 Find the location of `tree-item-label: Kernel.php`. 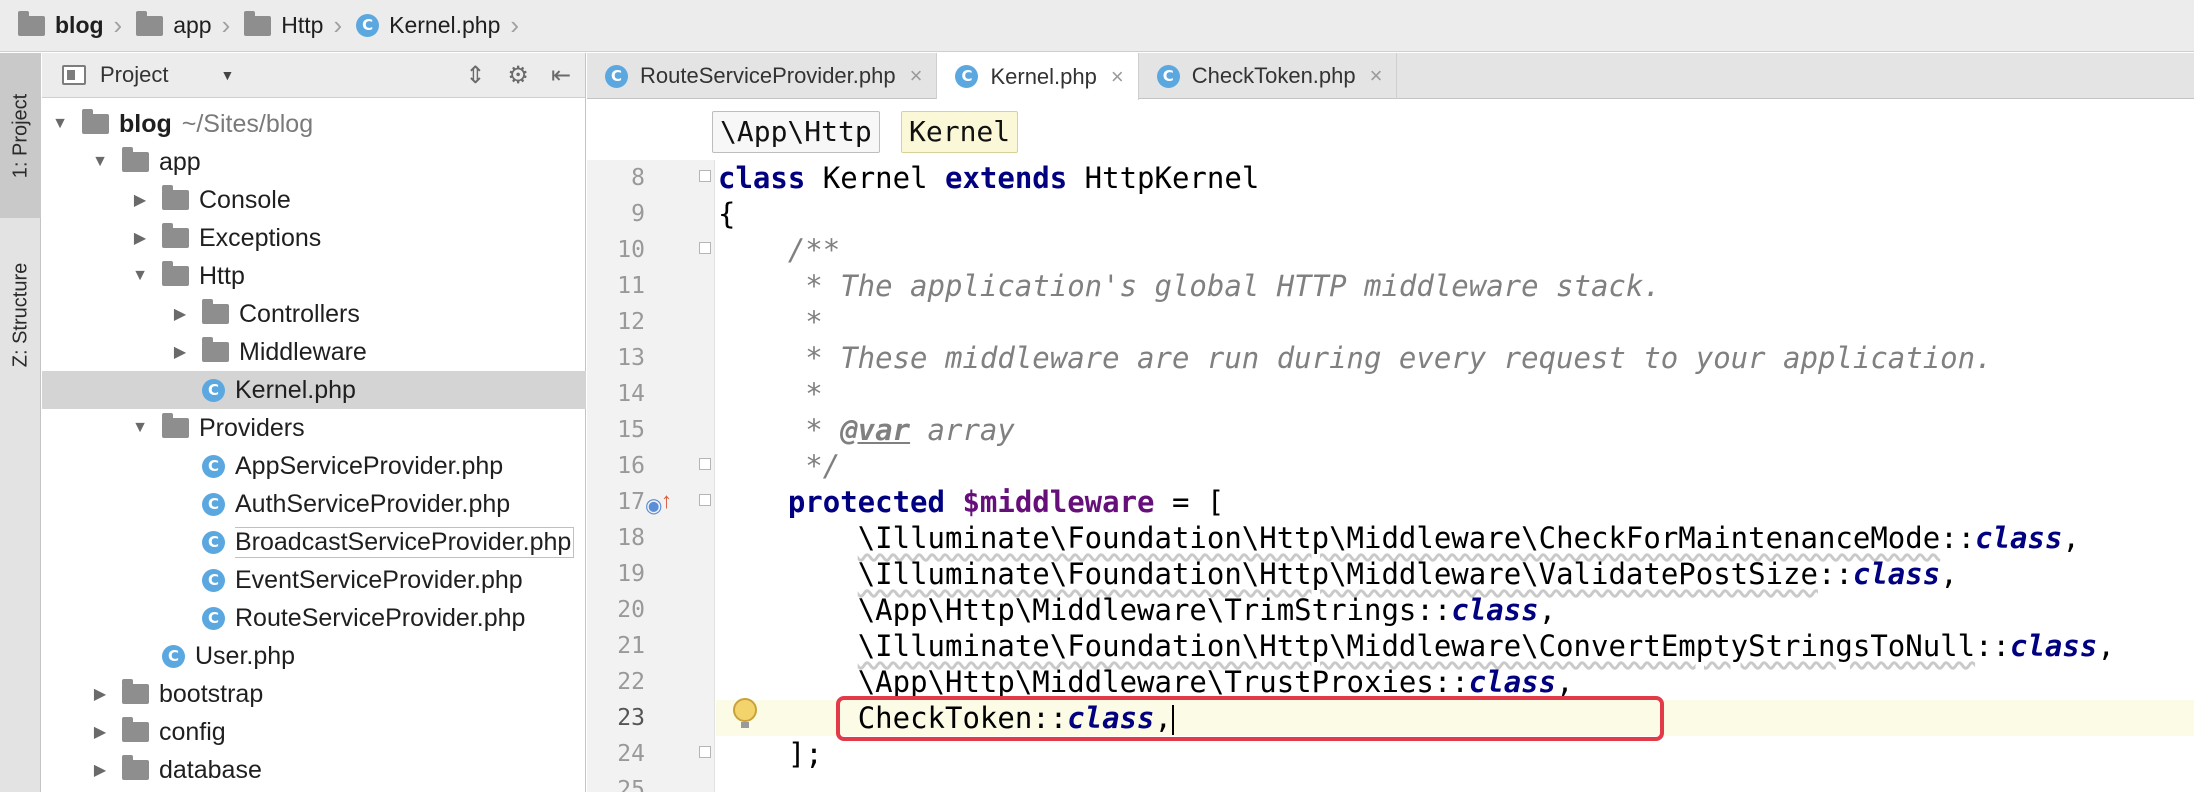

tree-item-label: Kernel.php is located at coordinates (295, 389).